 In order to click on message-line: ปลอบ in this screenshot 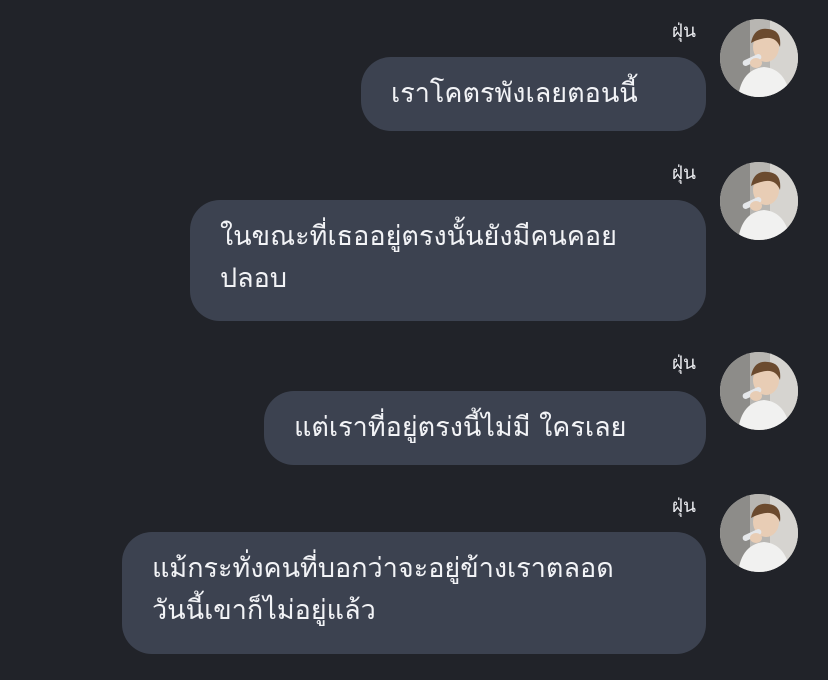, I will do `click(254, 278)`.